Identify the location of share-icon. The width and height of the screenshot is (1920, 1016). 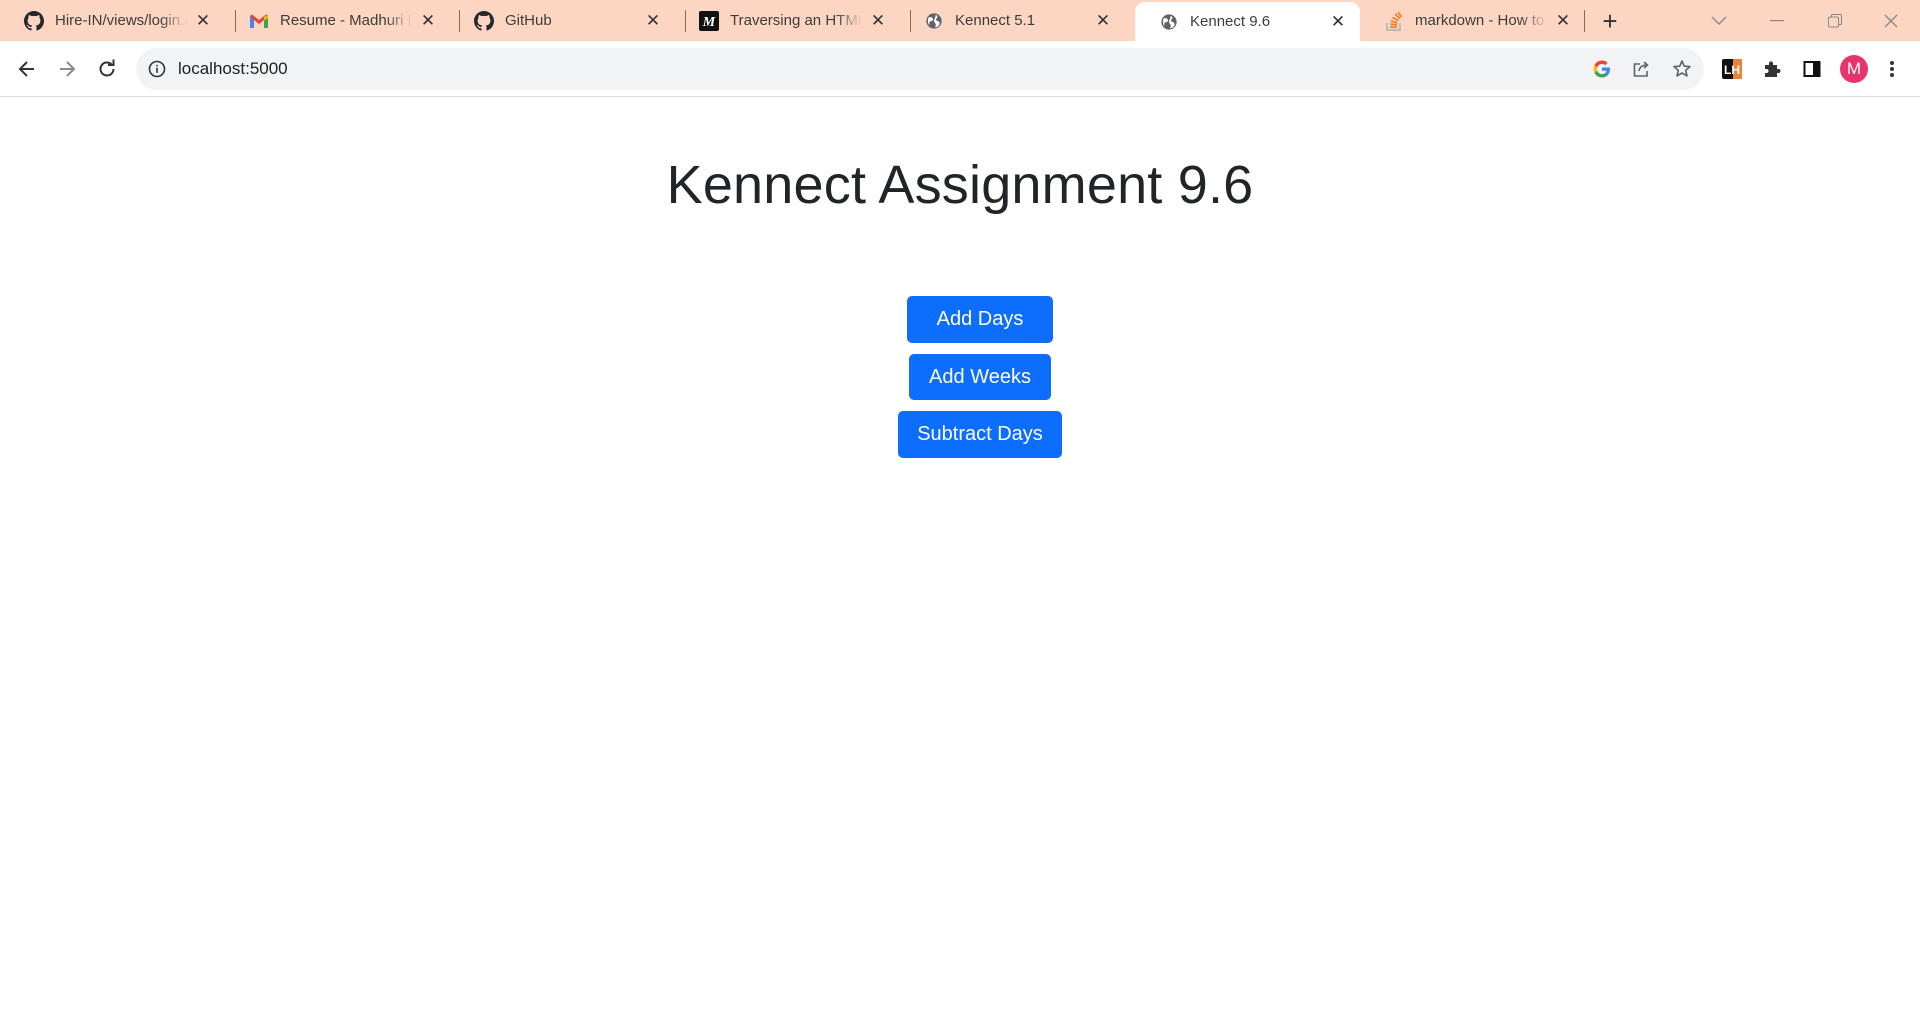
(1642, 69).